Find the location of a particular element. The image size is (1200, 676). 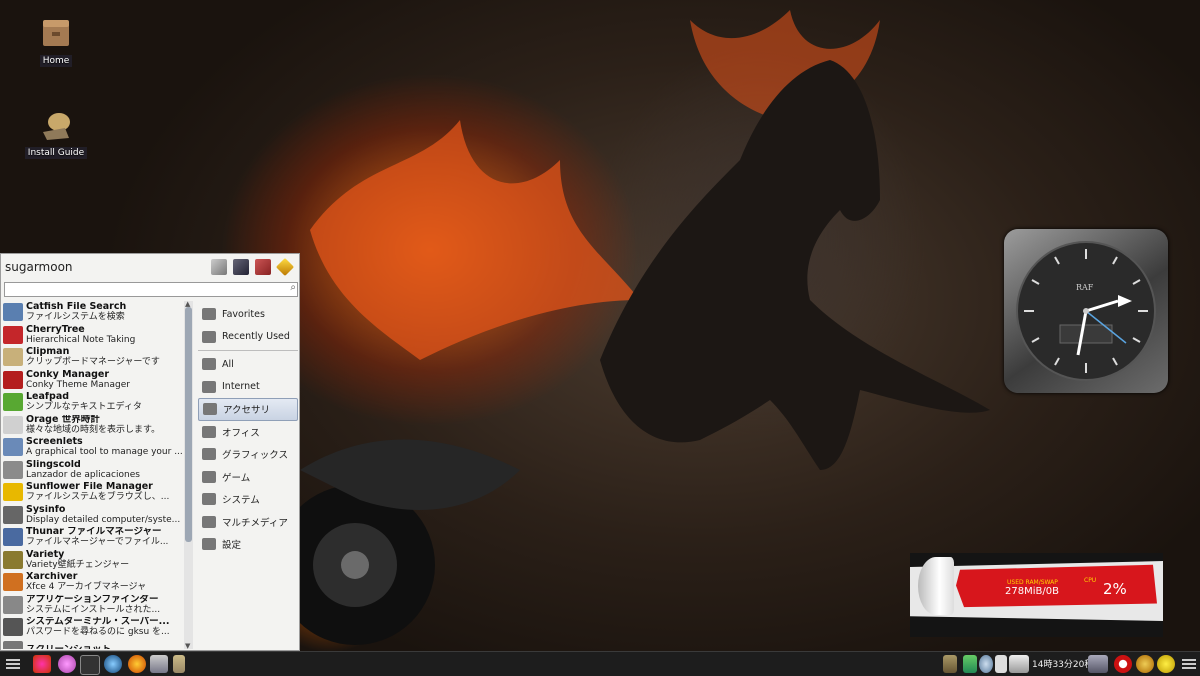

desktop-icon-home: Home is located at coordinates (56, 42).